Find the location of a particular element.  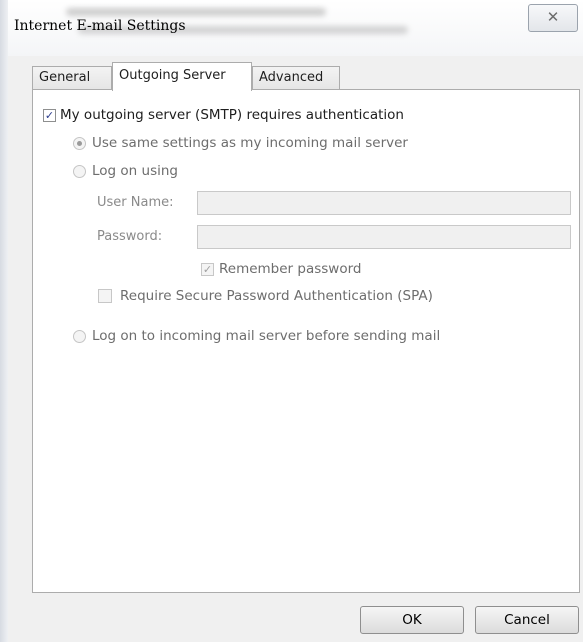

remember-password-checkbox: ✓ is located at coordinates (207, 269).